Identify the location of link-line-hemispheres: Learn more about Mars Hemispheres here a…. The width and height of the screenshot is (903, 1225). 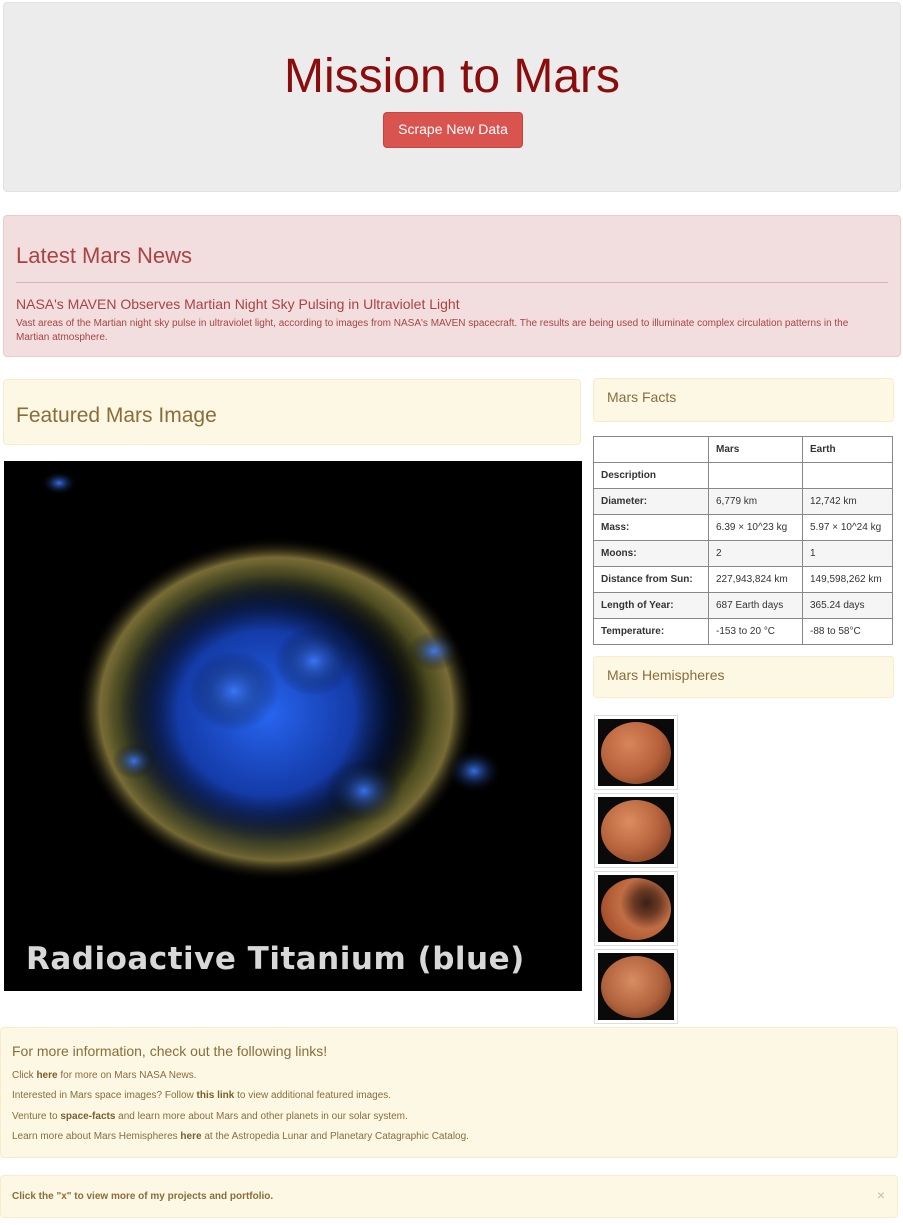
(240, 1136).